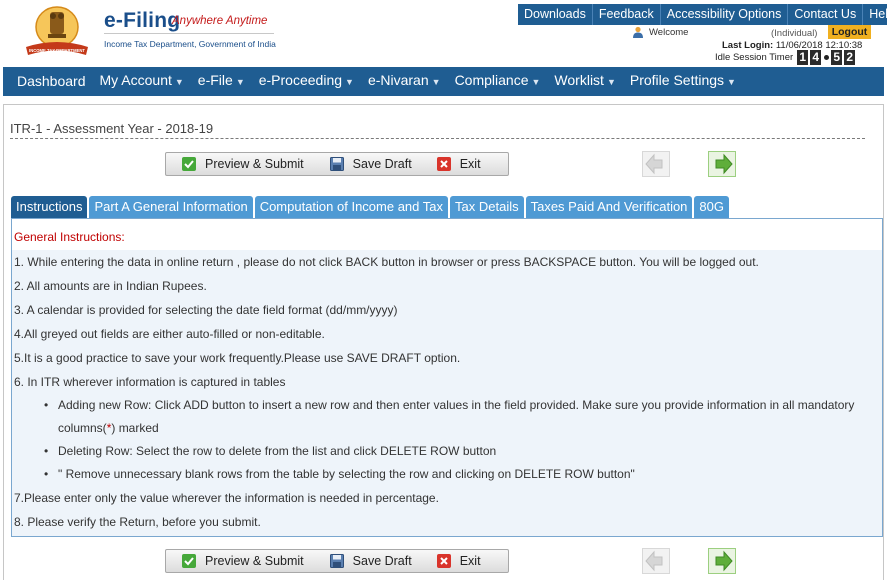 This screenshot has height=580, width=887. What do you see at coordinates (351, 207) in the screenshot?
I see `tab-computation-of-income-and-tax: Computation of Income and Tax` at bounding box center [351, 207].